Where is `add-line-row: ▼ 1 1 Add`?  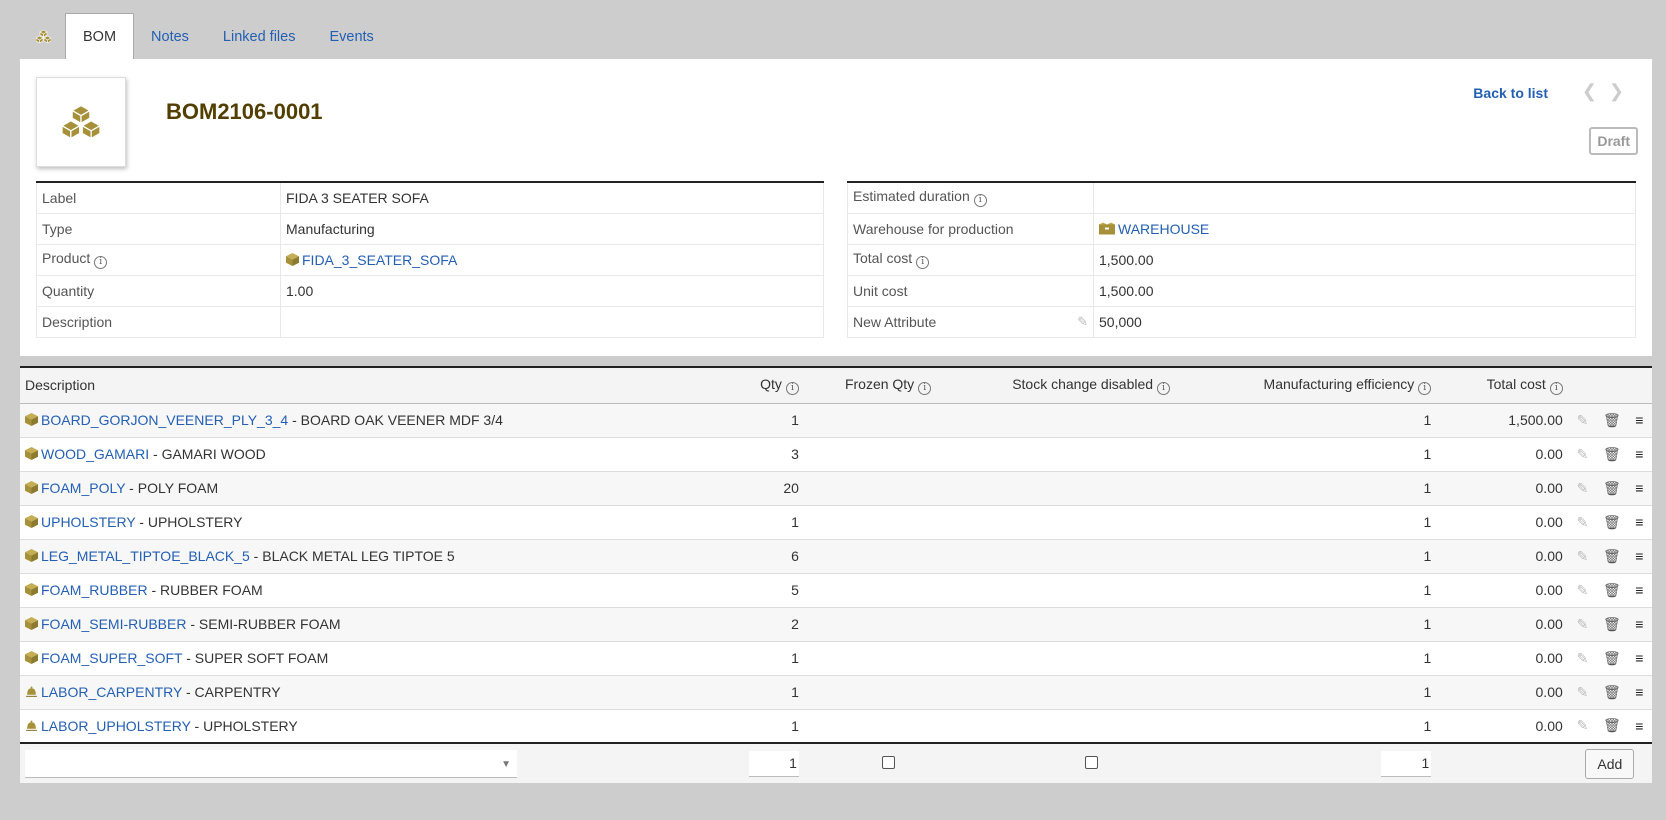
add-line-row: ▼ 1 1 Add is located at coordinates (836, 762).